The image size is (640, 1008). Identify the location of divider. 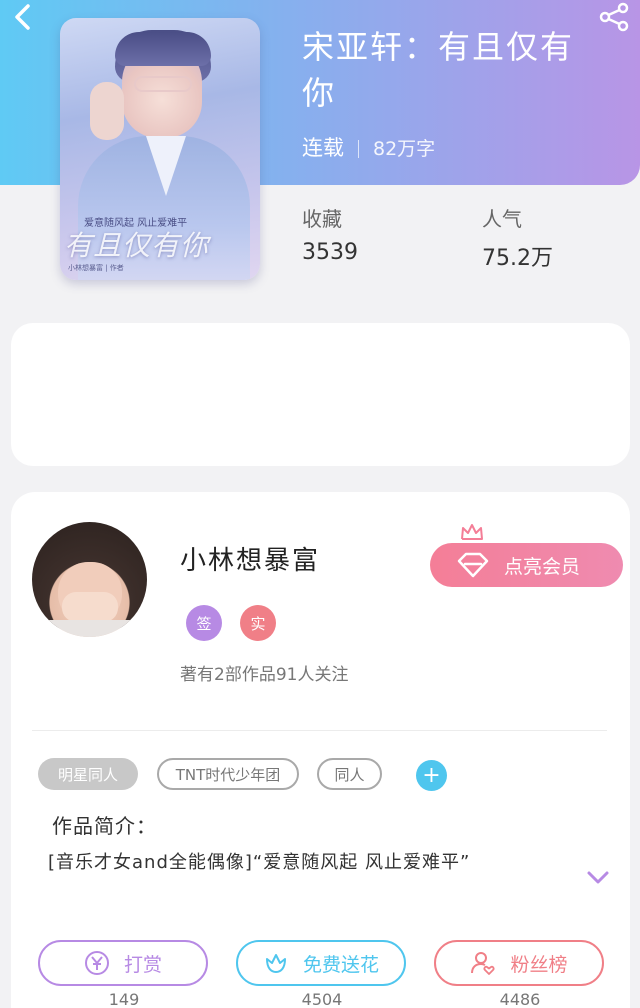
(319, 730).